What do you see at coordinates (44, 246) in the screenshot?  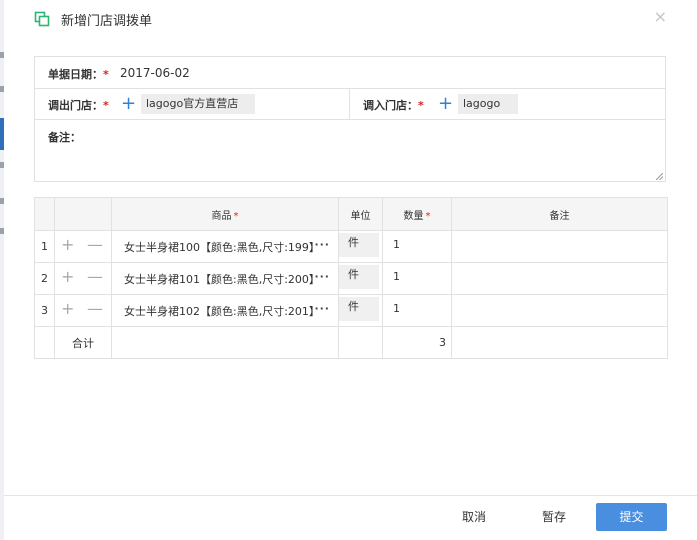 I see `row-number: 1` at bounding box center [44, 246].